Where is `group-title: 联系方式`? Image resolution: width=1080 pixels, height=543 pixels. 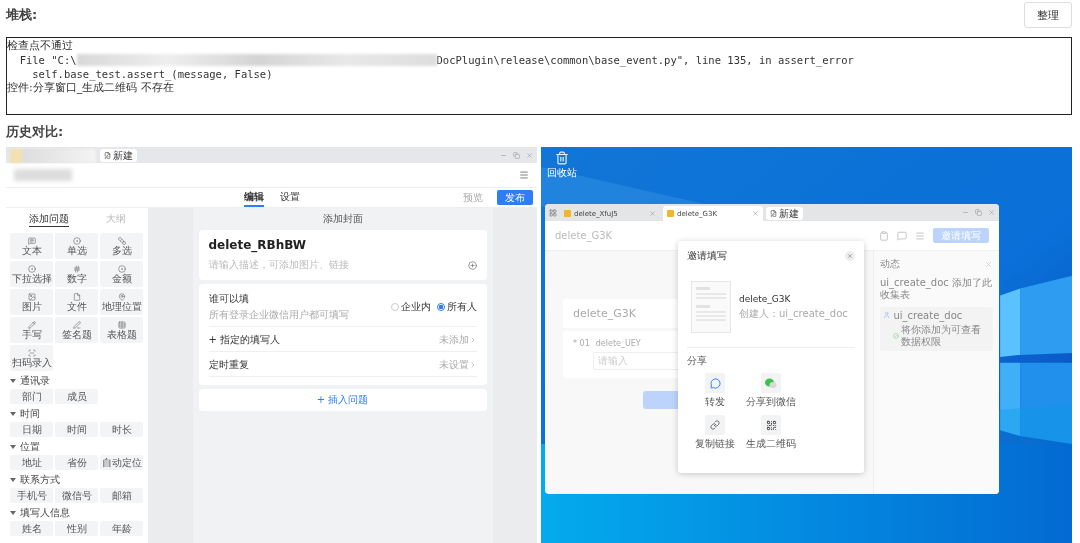
group-title: 联系方式 is located at coordinates (40, 479).